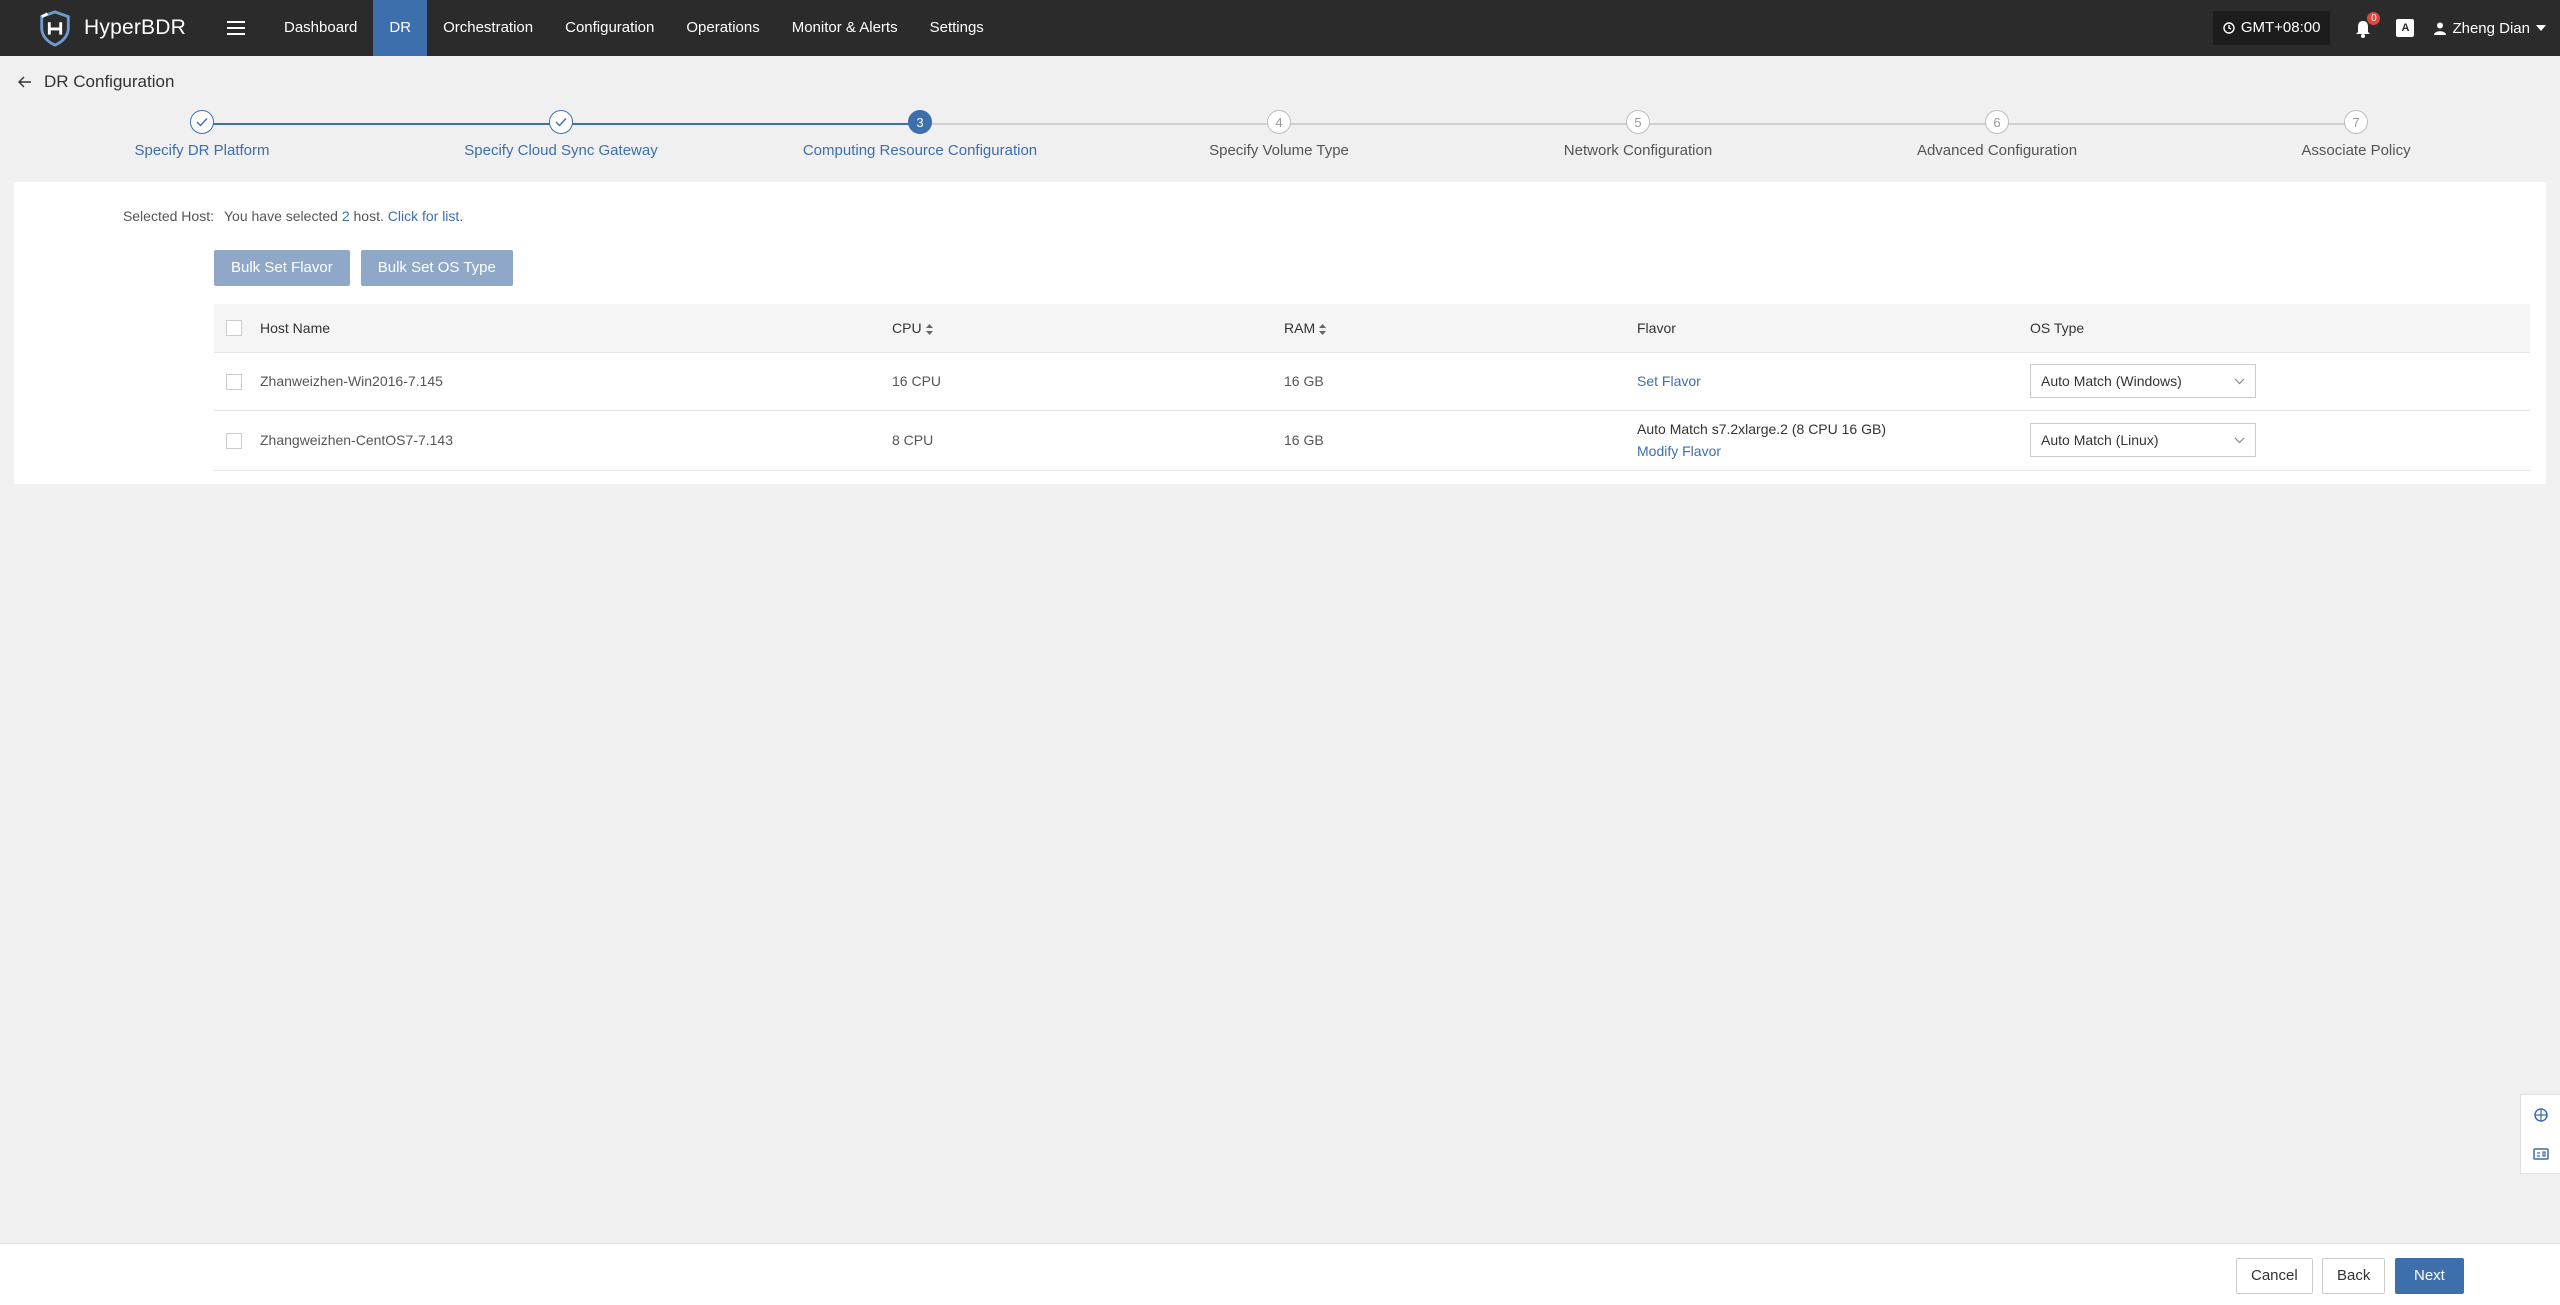 Image resolution: width=2560 pixels, height=1305 pixels. Describe the element at coordinates (436, 268) in the screenshot. I see `bulk-set-os-type-button: Bulk Set OS Type` at that location.